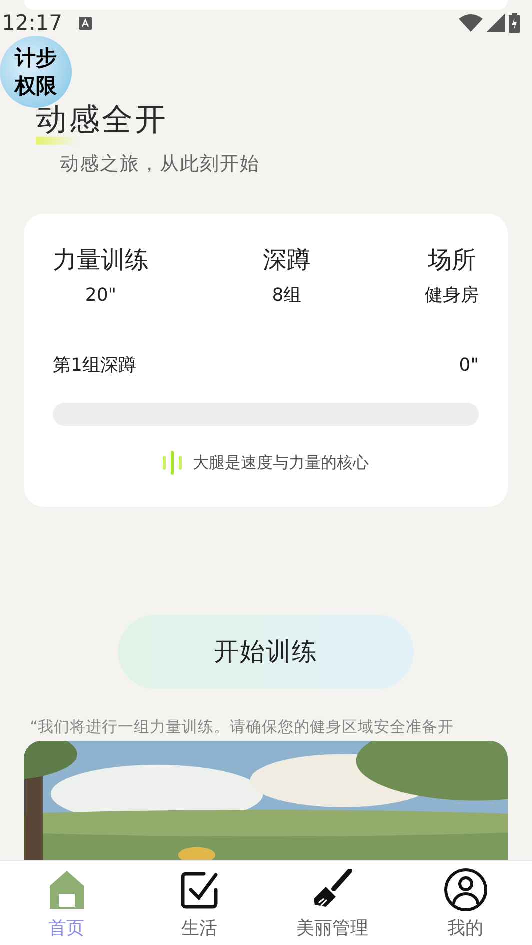  What do you see at coordinates (94, 366) in the screenshot?
I see `set-label: 第1组深蹲` at bounding box center [94, 366].